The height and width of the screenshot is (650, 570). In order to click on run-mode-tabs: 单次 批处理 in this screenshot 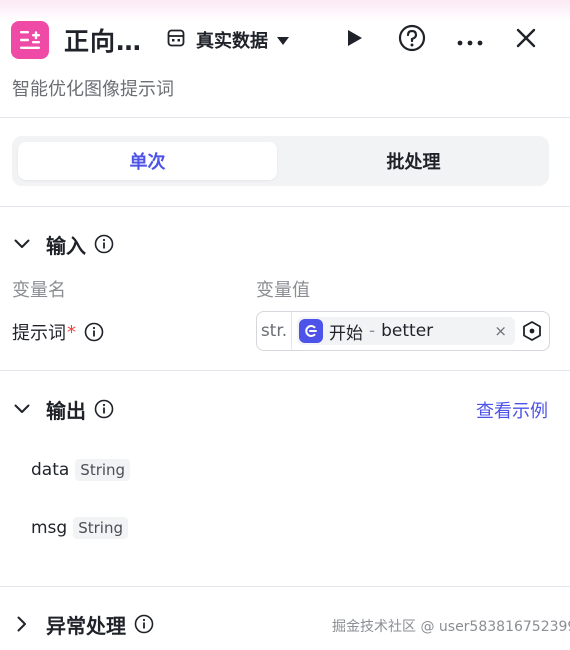, I will do `click(280, 161)`.